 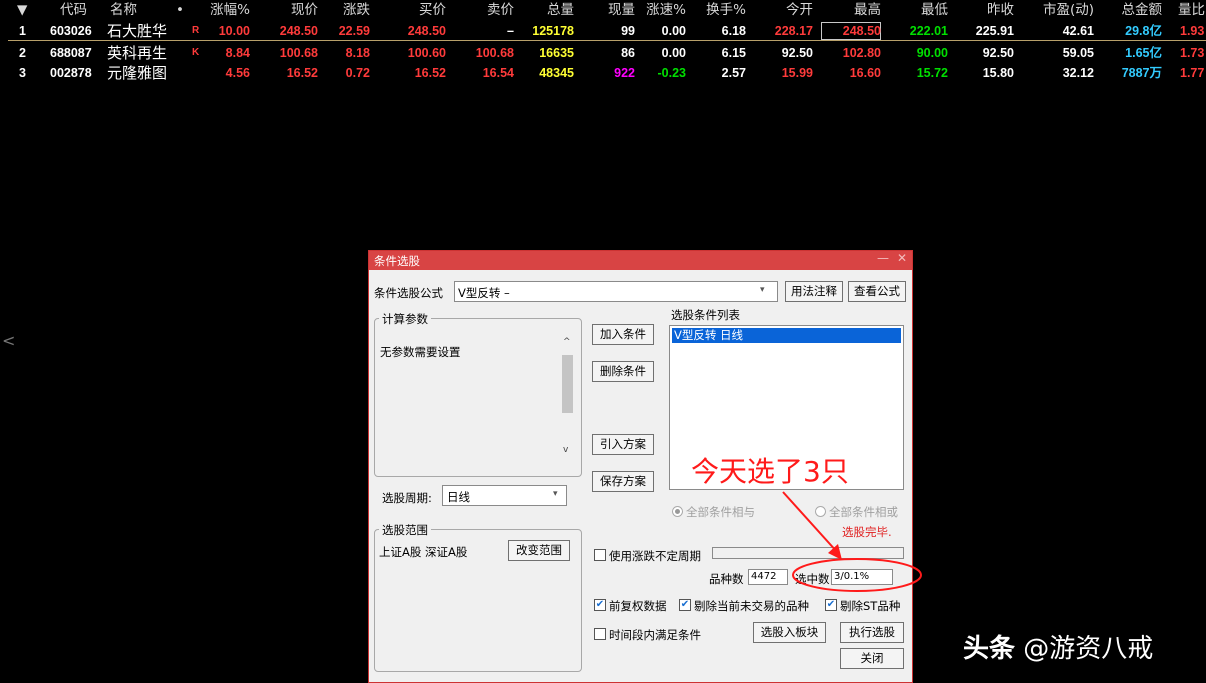 What do you see at coordinates (685, 605) in the screenshot?
I see `exclude-untraded-checkbox: ✔` at bounding box center [685, 605].